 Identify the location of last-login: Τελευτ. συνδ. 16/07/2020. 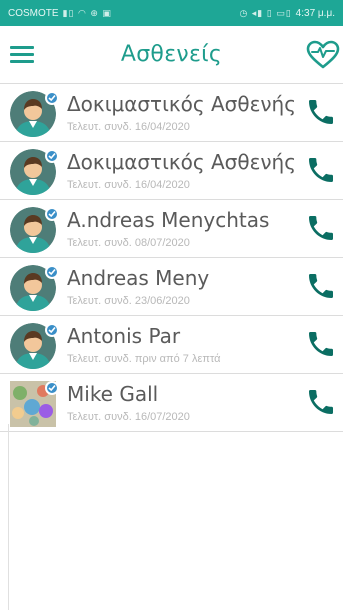
(128, 417).